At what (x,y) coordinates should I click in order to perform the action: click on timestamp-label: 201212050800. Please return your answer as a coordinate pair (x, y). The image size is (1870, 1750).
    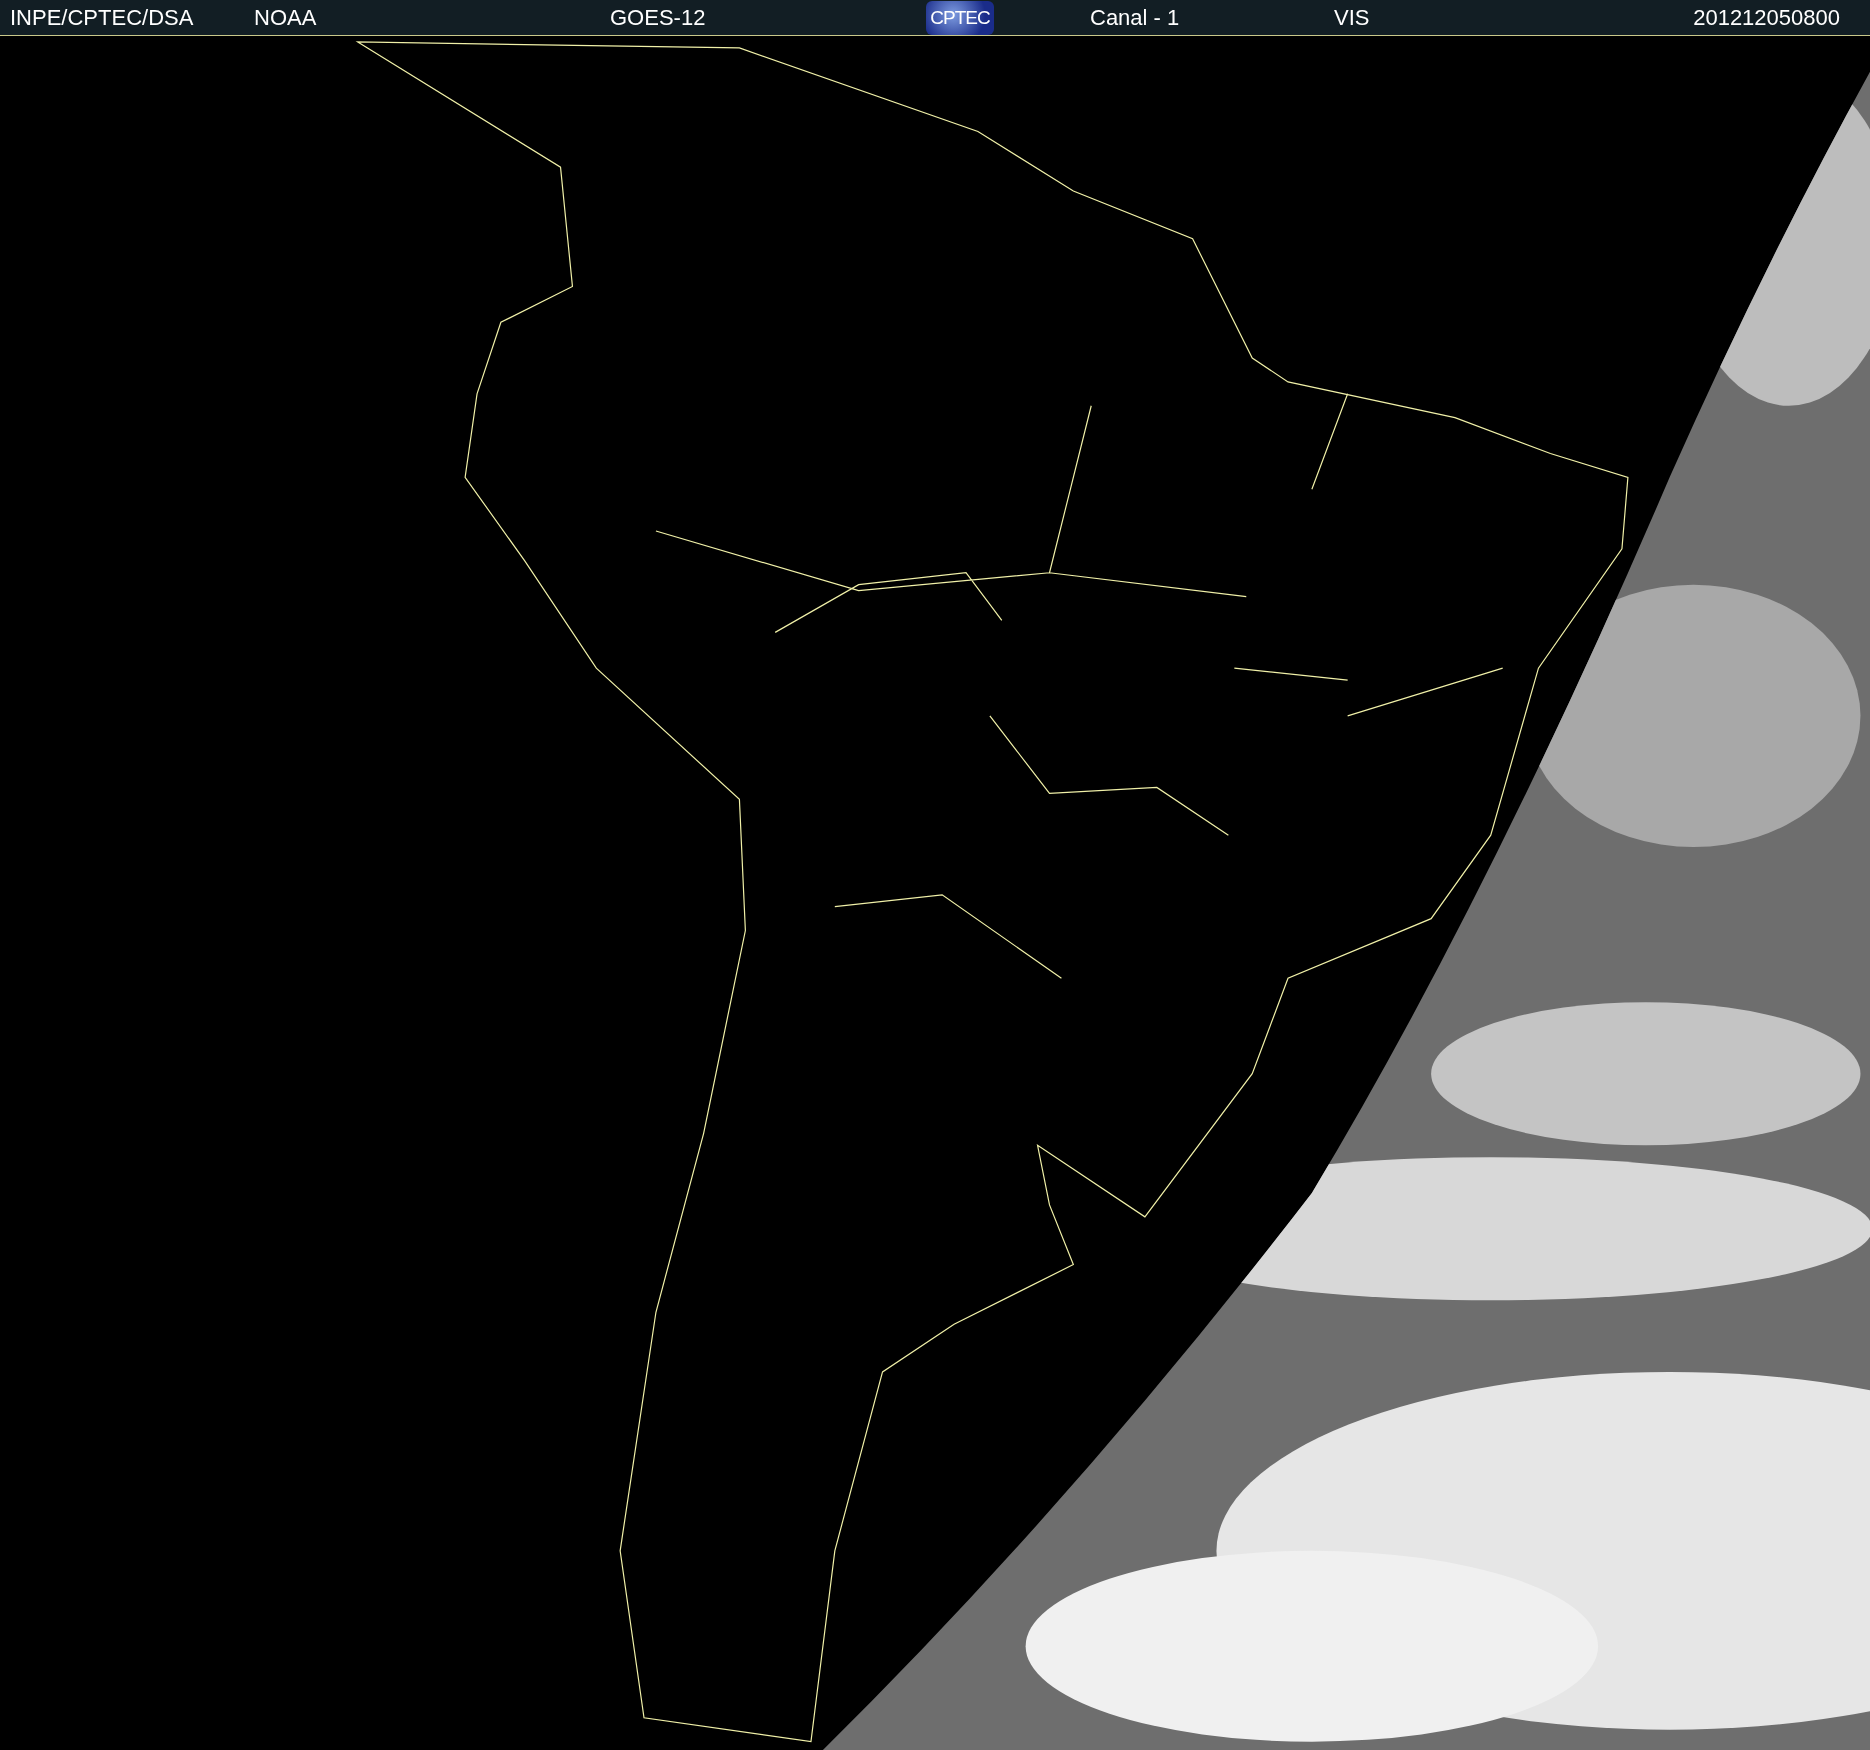
    Looking at the image, I should click on (1767, 17).